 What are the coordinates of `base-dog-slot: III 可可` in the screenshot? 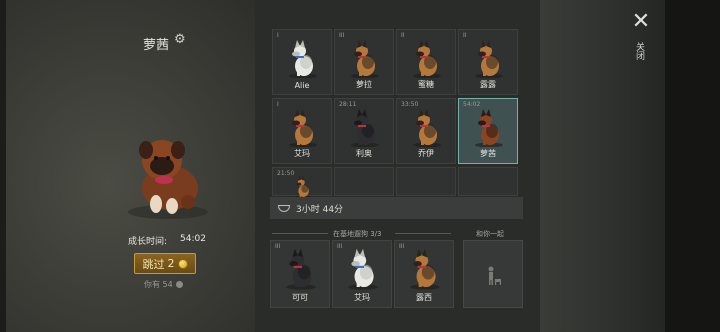 It's located at (300, 274).